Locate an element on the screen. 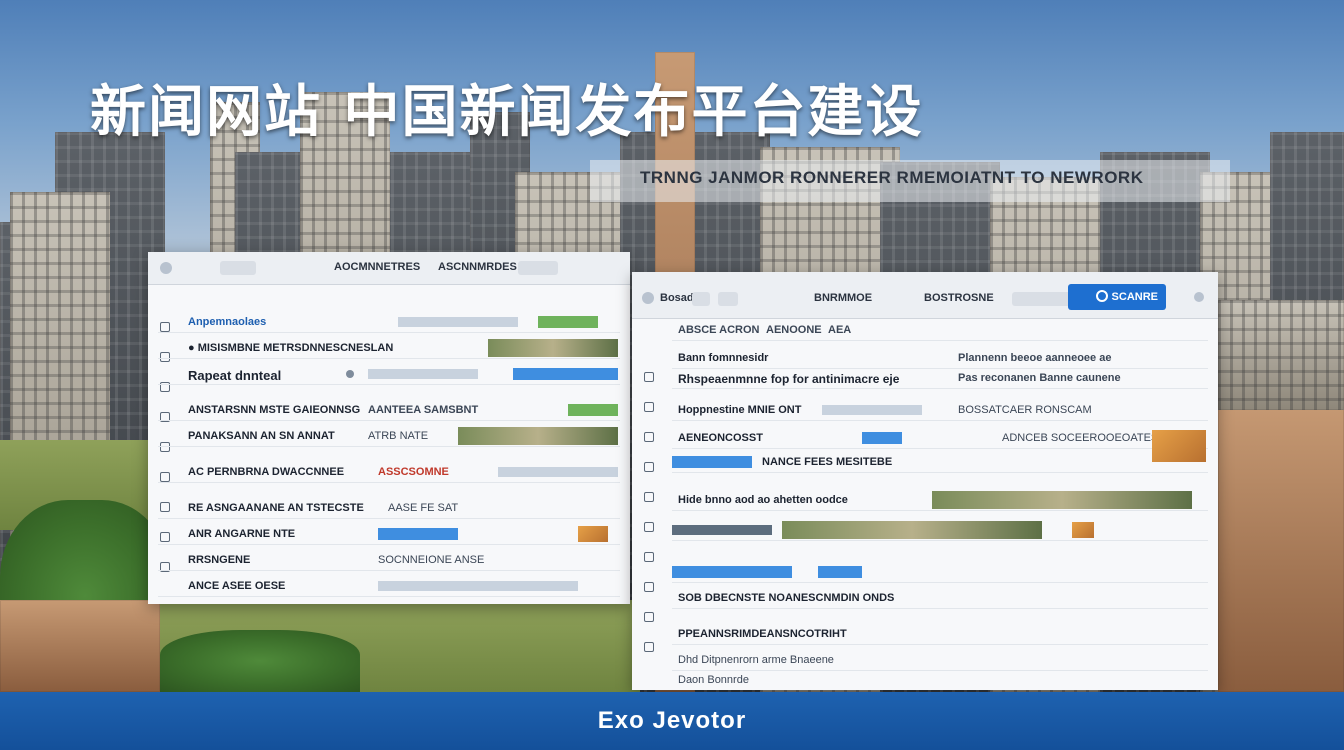  list-item: SOB DBECNSTE NOANESCNMDIN ONDS is located at coordinates (940, 598).